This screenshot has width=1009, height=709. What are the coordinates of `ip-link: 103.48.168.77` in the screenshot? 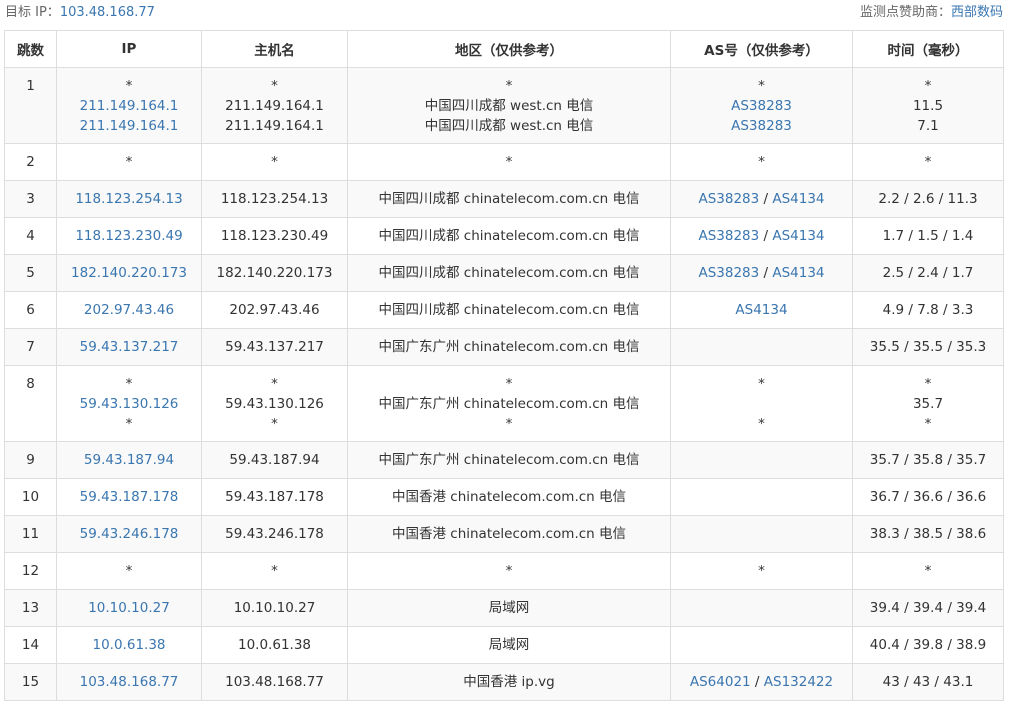 It's located at (129, 682).